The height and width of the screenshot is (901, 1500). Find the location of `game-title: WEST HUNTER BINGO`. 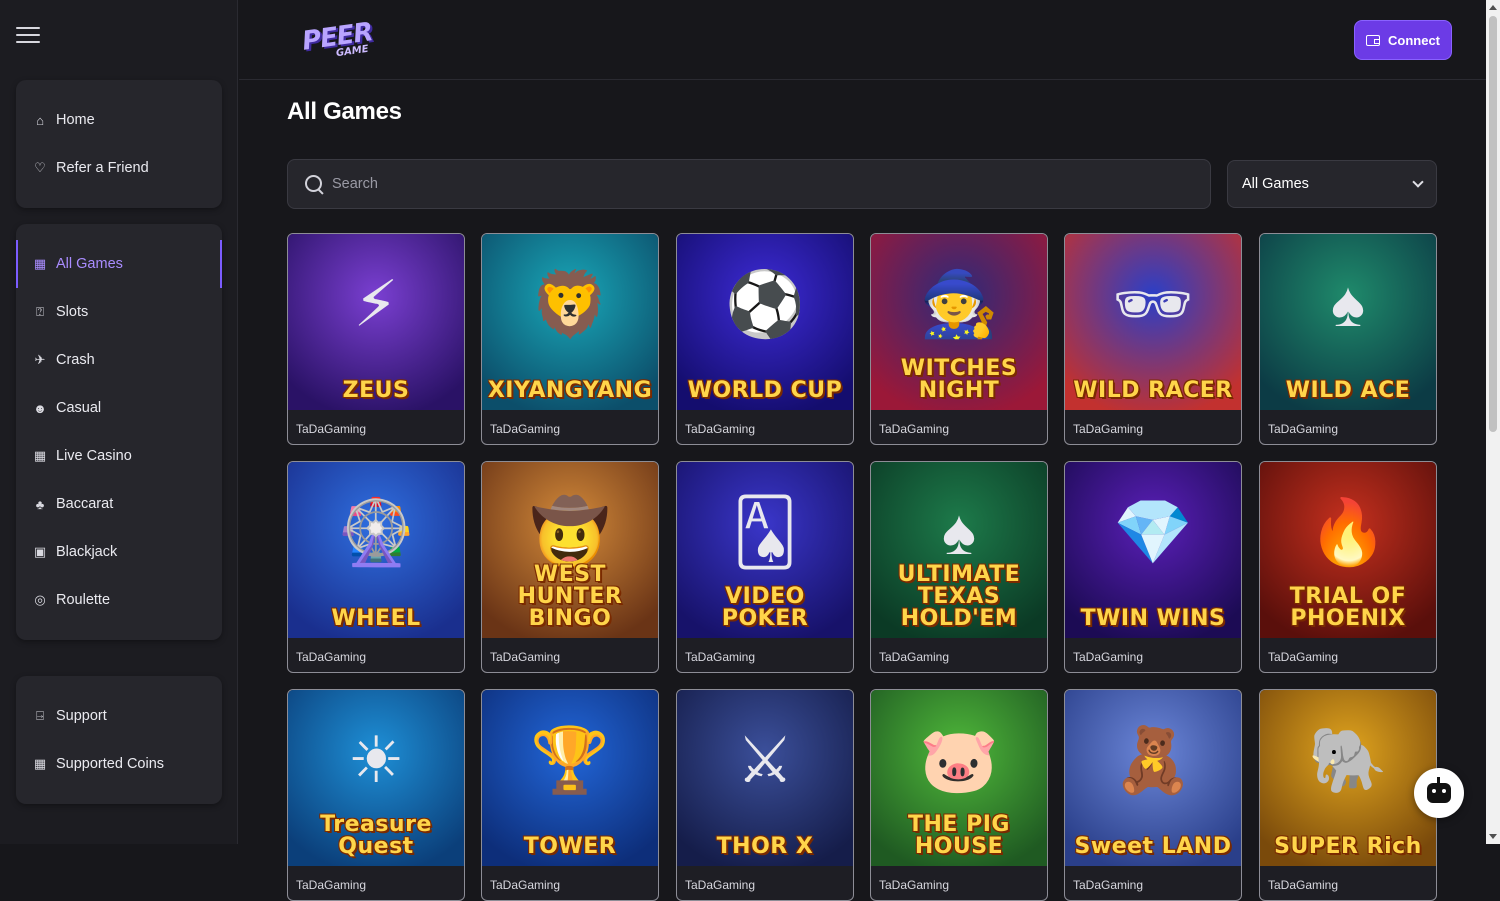

game-title: WEST HUNTER BINGO is located at coordinates (570, 596).